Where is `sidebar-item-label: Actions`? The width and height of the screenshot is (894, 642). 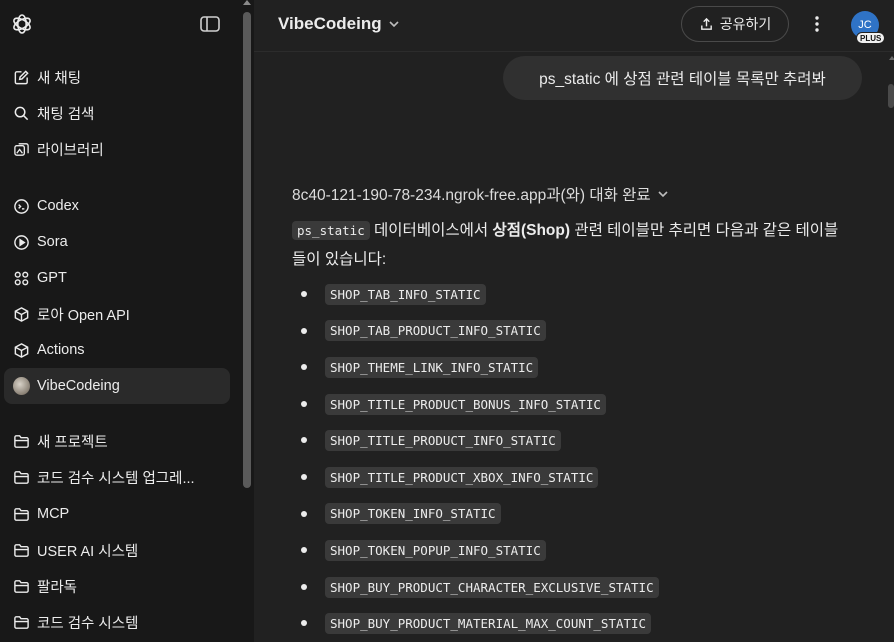 sidebar-item-label: Actions is located at coordinates (61, 350).